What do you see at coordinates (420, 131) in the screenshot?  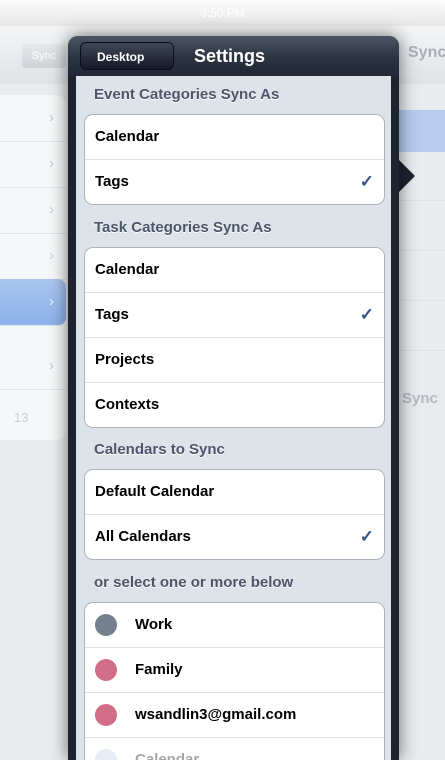 I see `background-selected-band` at bounding box center [420, 131].